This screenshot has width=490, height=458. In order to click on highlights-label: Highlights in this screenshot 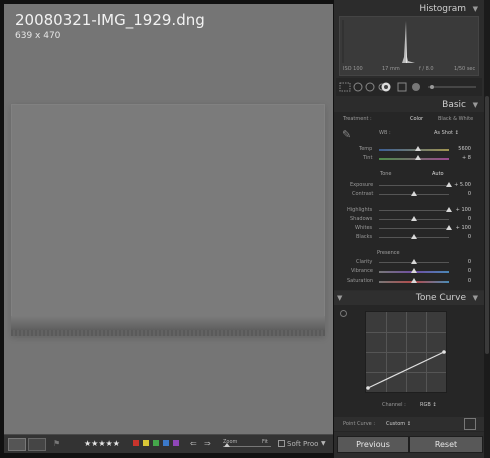, I will do `click(360, 210)`.